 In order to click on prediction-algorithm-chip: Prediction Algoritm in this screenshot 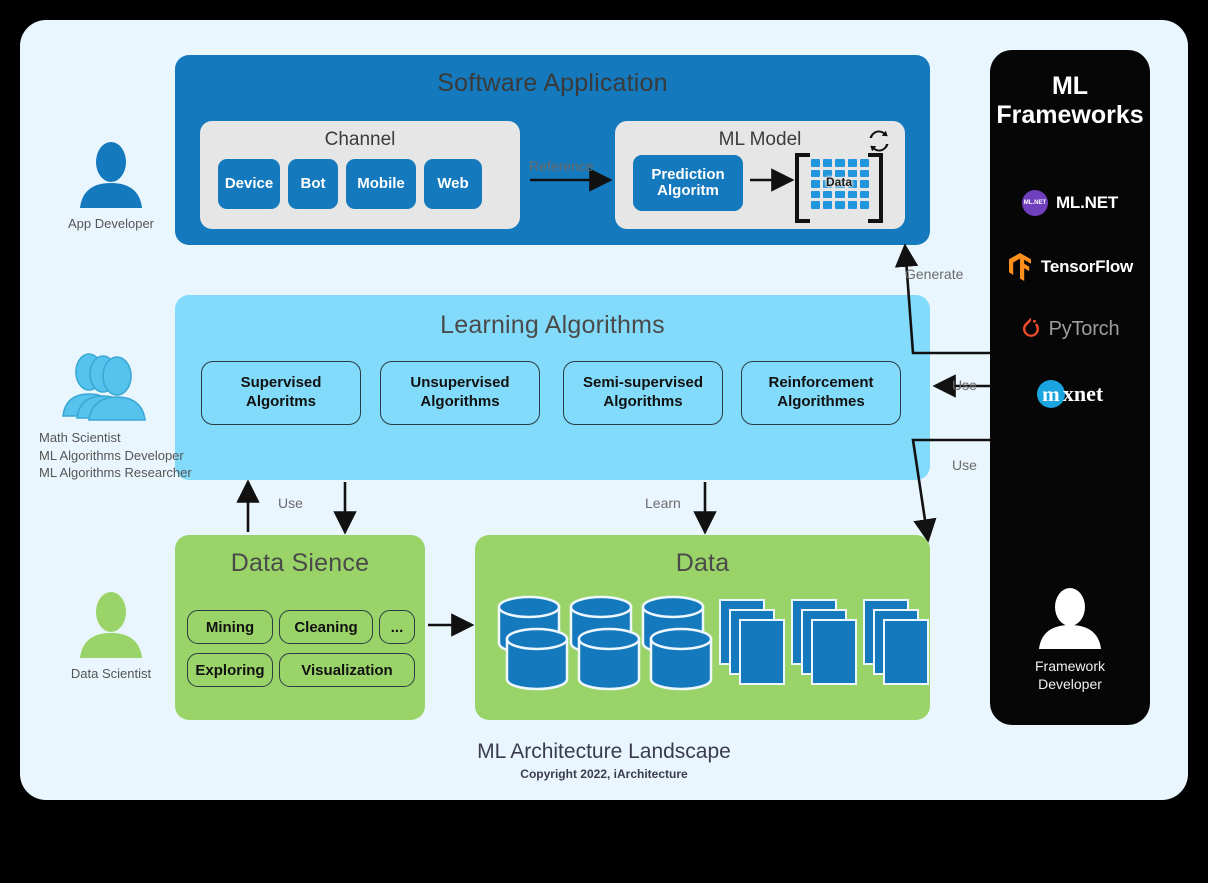, I will do `click(688, 183)`.